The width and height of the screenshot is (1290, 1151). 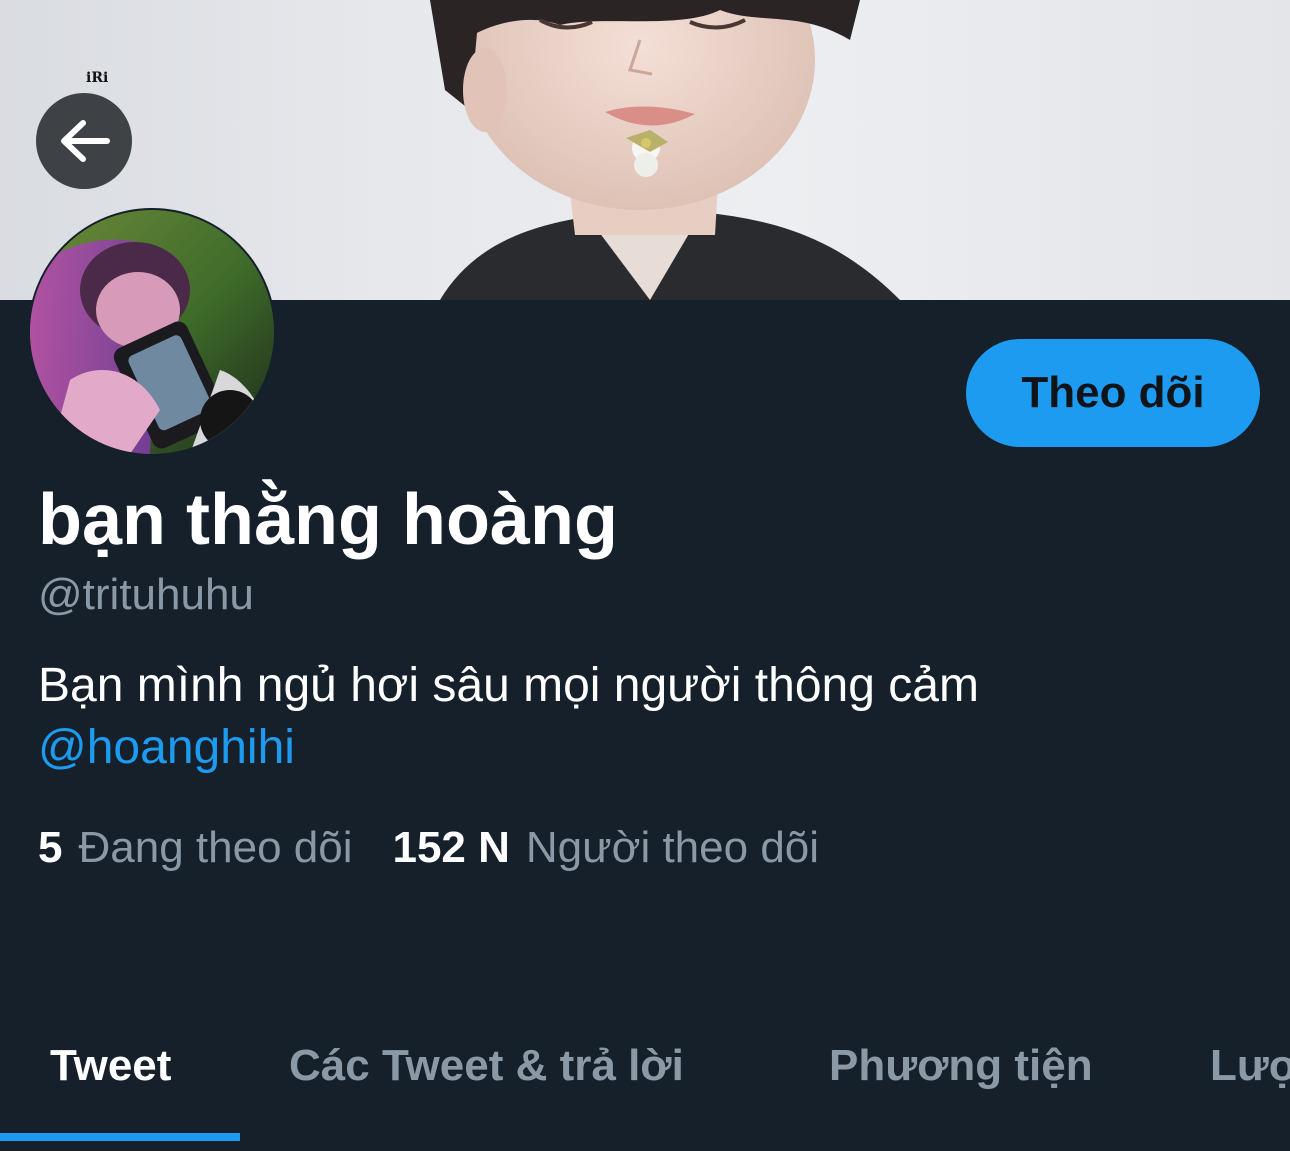 I want to click on bio-text: Bạn mình ngủ hơi sâu mọi người thông cảm, so click(x=508, y=685).